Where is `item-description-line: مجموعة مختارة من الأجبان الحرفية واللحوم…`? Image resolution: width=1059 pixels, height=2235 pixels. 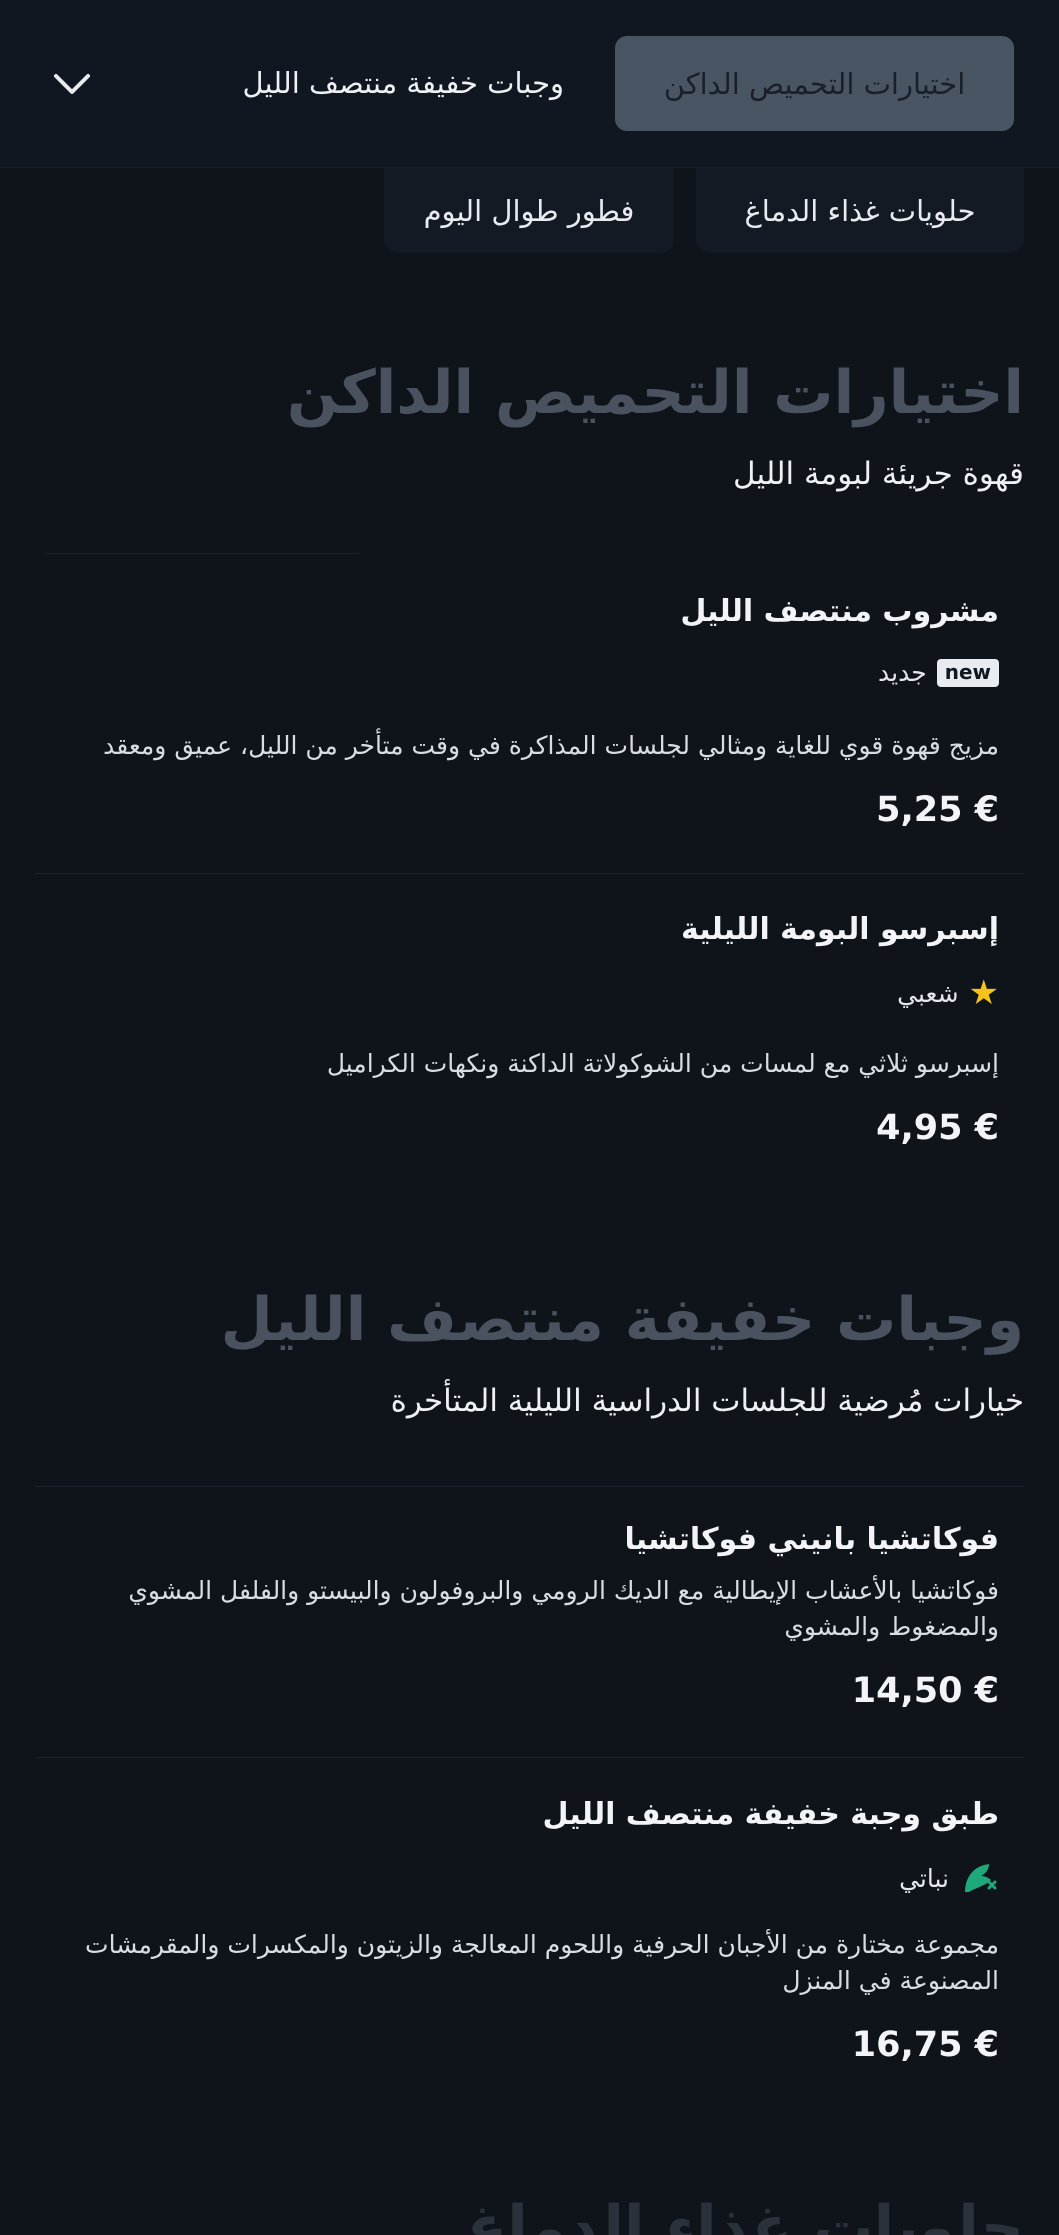 item-description-line: مجموعة مختارة من الأجبان الحرفية واللحوم… is located at coordinates (542, 1944).